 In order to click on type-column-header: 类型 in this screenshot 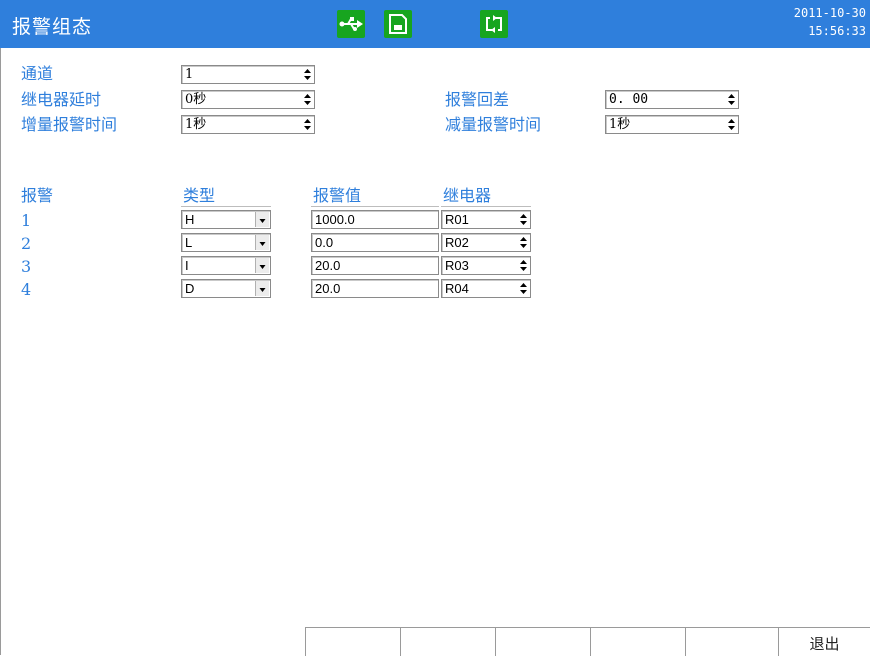, I will do `click(199, 195)`.